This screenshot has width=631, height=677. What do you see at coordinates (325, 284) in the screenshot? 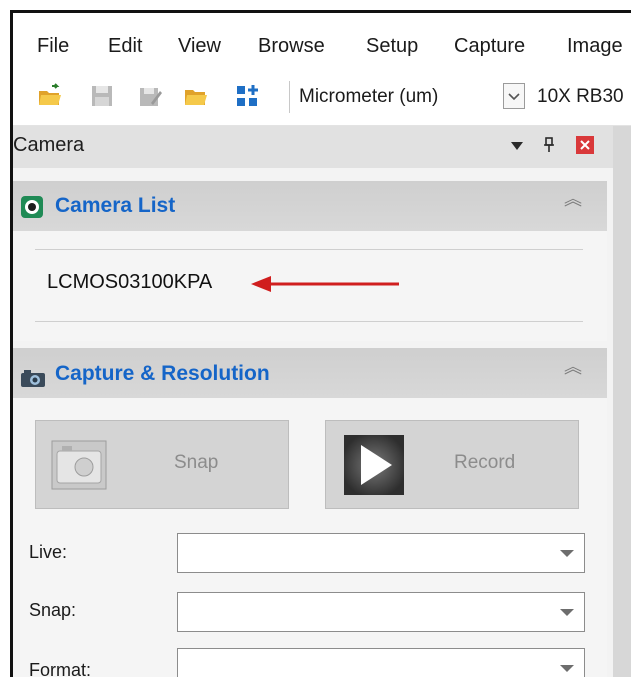
I see `annotation-arrow-icon` at bounding box center [325, 284].